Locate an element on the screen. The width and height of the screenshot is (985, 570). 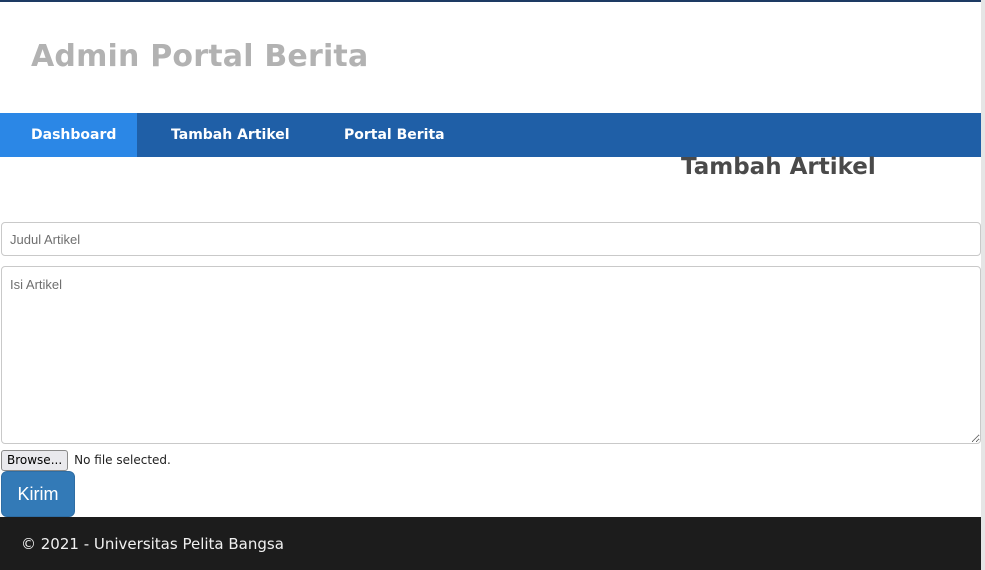
main-navigation: Dashboard Tambah Artikel Portal Berita is located at coordinates (490, 135).